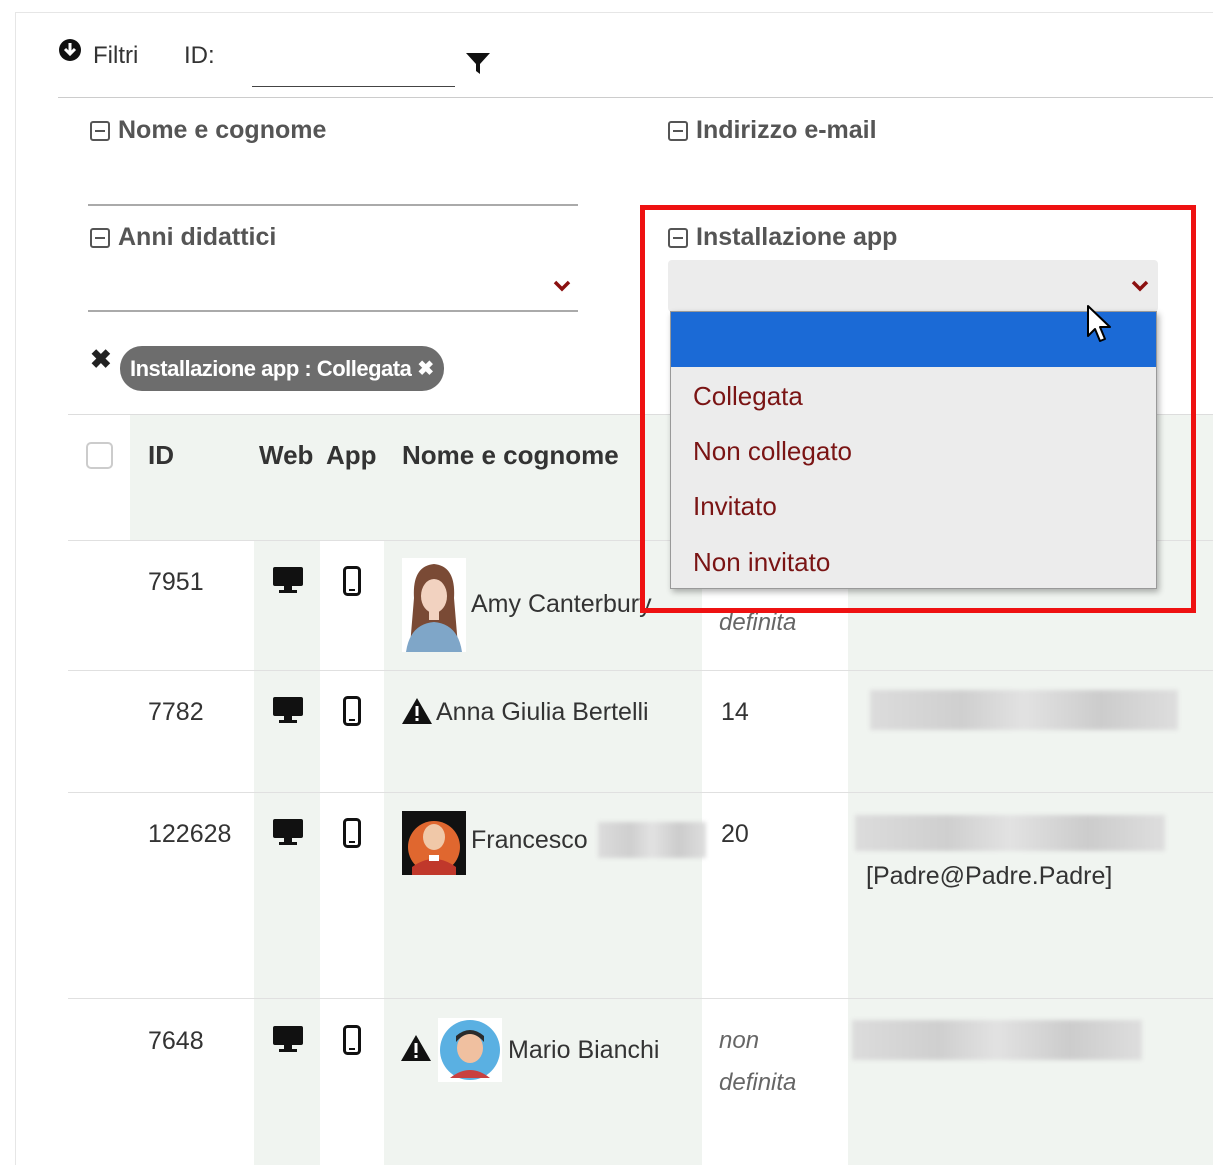 This screenshot has width=1213, height=1165. Describe the element at coordinates (271, 368) in the screenshot. I see `active-filter-label: Installazione app : Collegata` at that location.